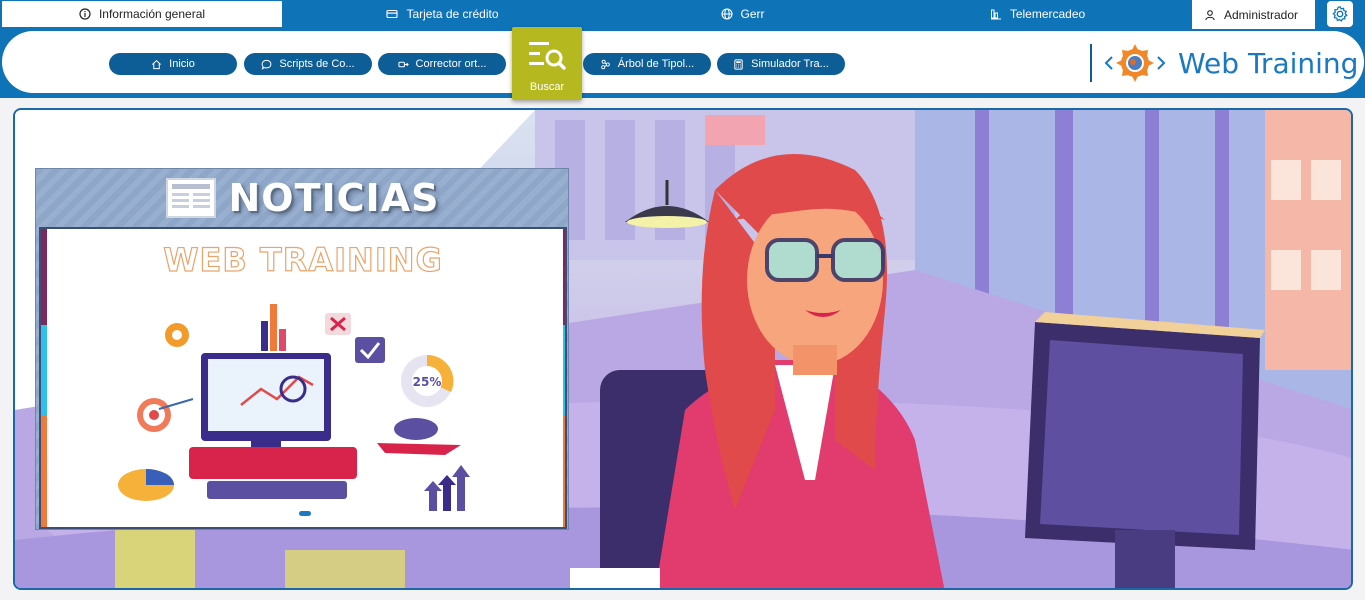 The width and height of the screenshot is (1365, 600). Describe the element at coordinates (403, 64) in the screenshot. I see `spellcheck-icon` at that location.